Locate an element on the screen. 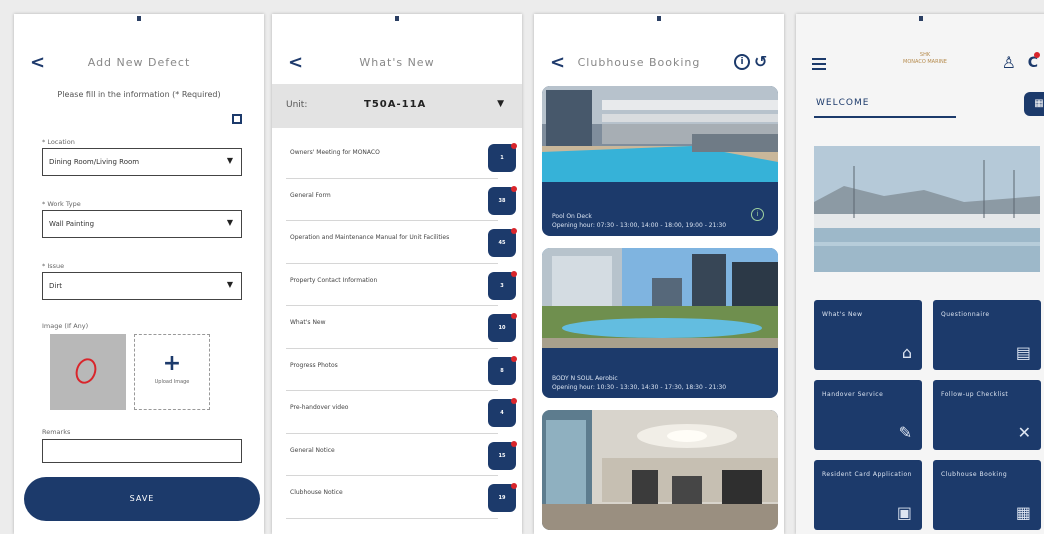 The image size is (1044, 534). pen-icon: ✎ is located at coordinates (905, 432).